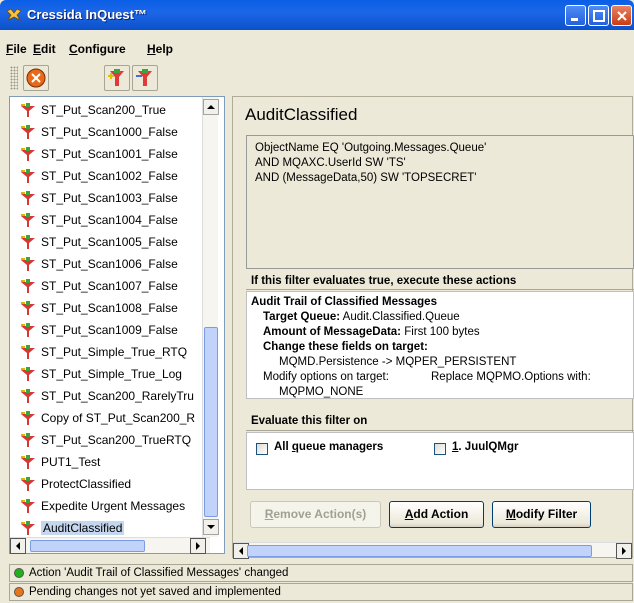  What do you see at coordinates (598, 15) in the screenshot?
I see `maximize-button` at bounding box center [598, 15].